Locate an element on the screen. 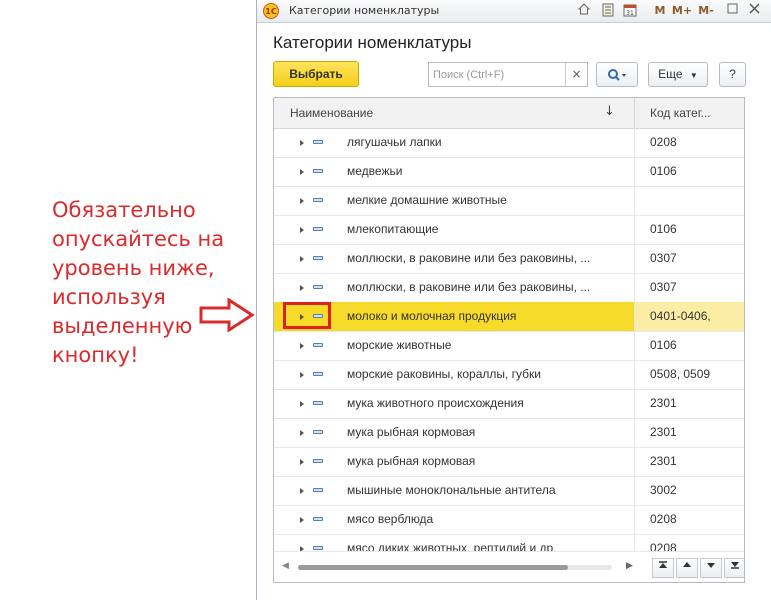 The image size is (771, 600). row-name: мука животного происхождения is located at coordinates (435, 403).